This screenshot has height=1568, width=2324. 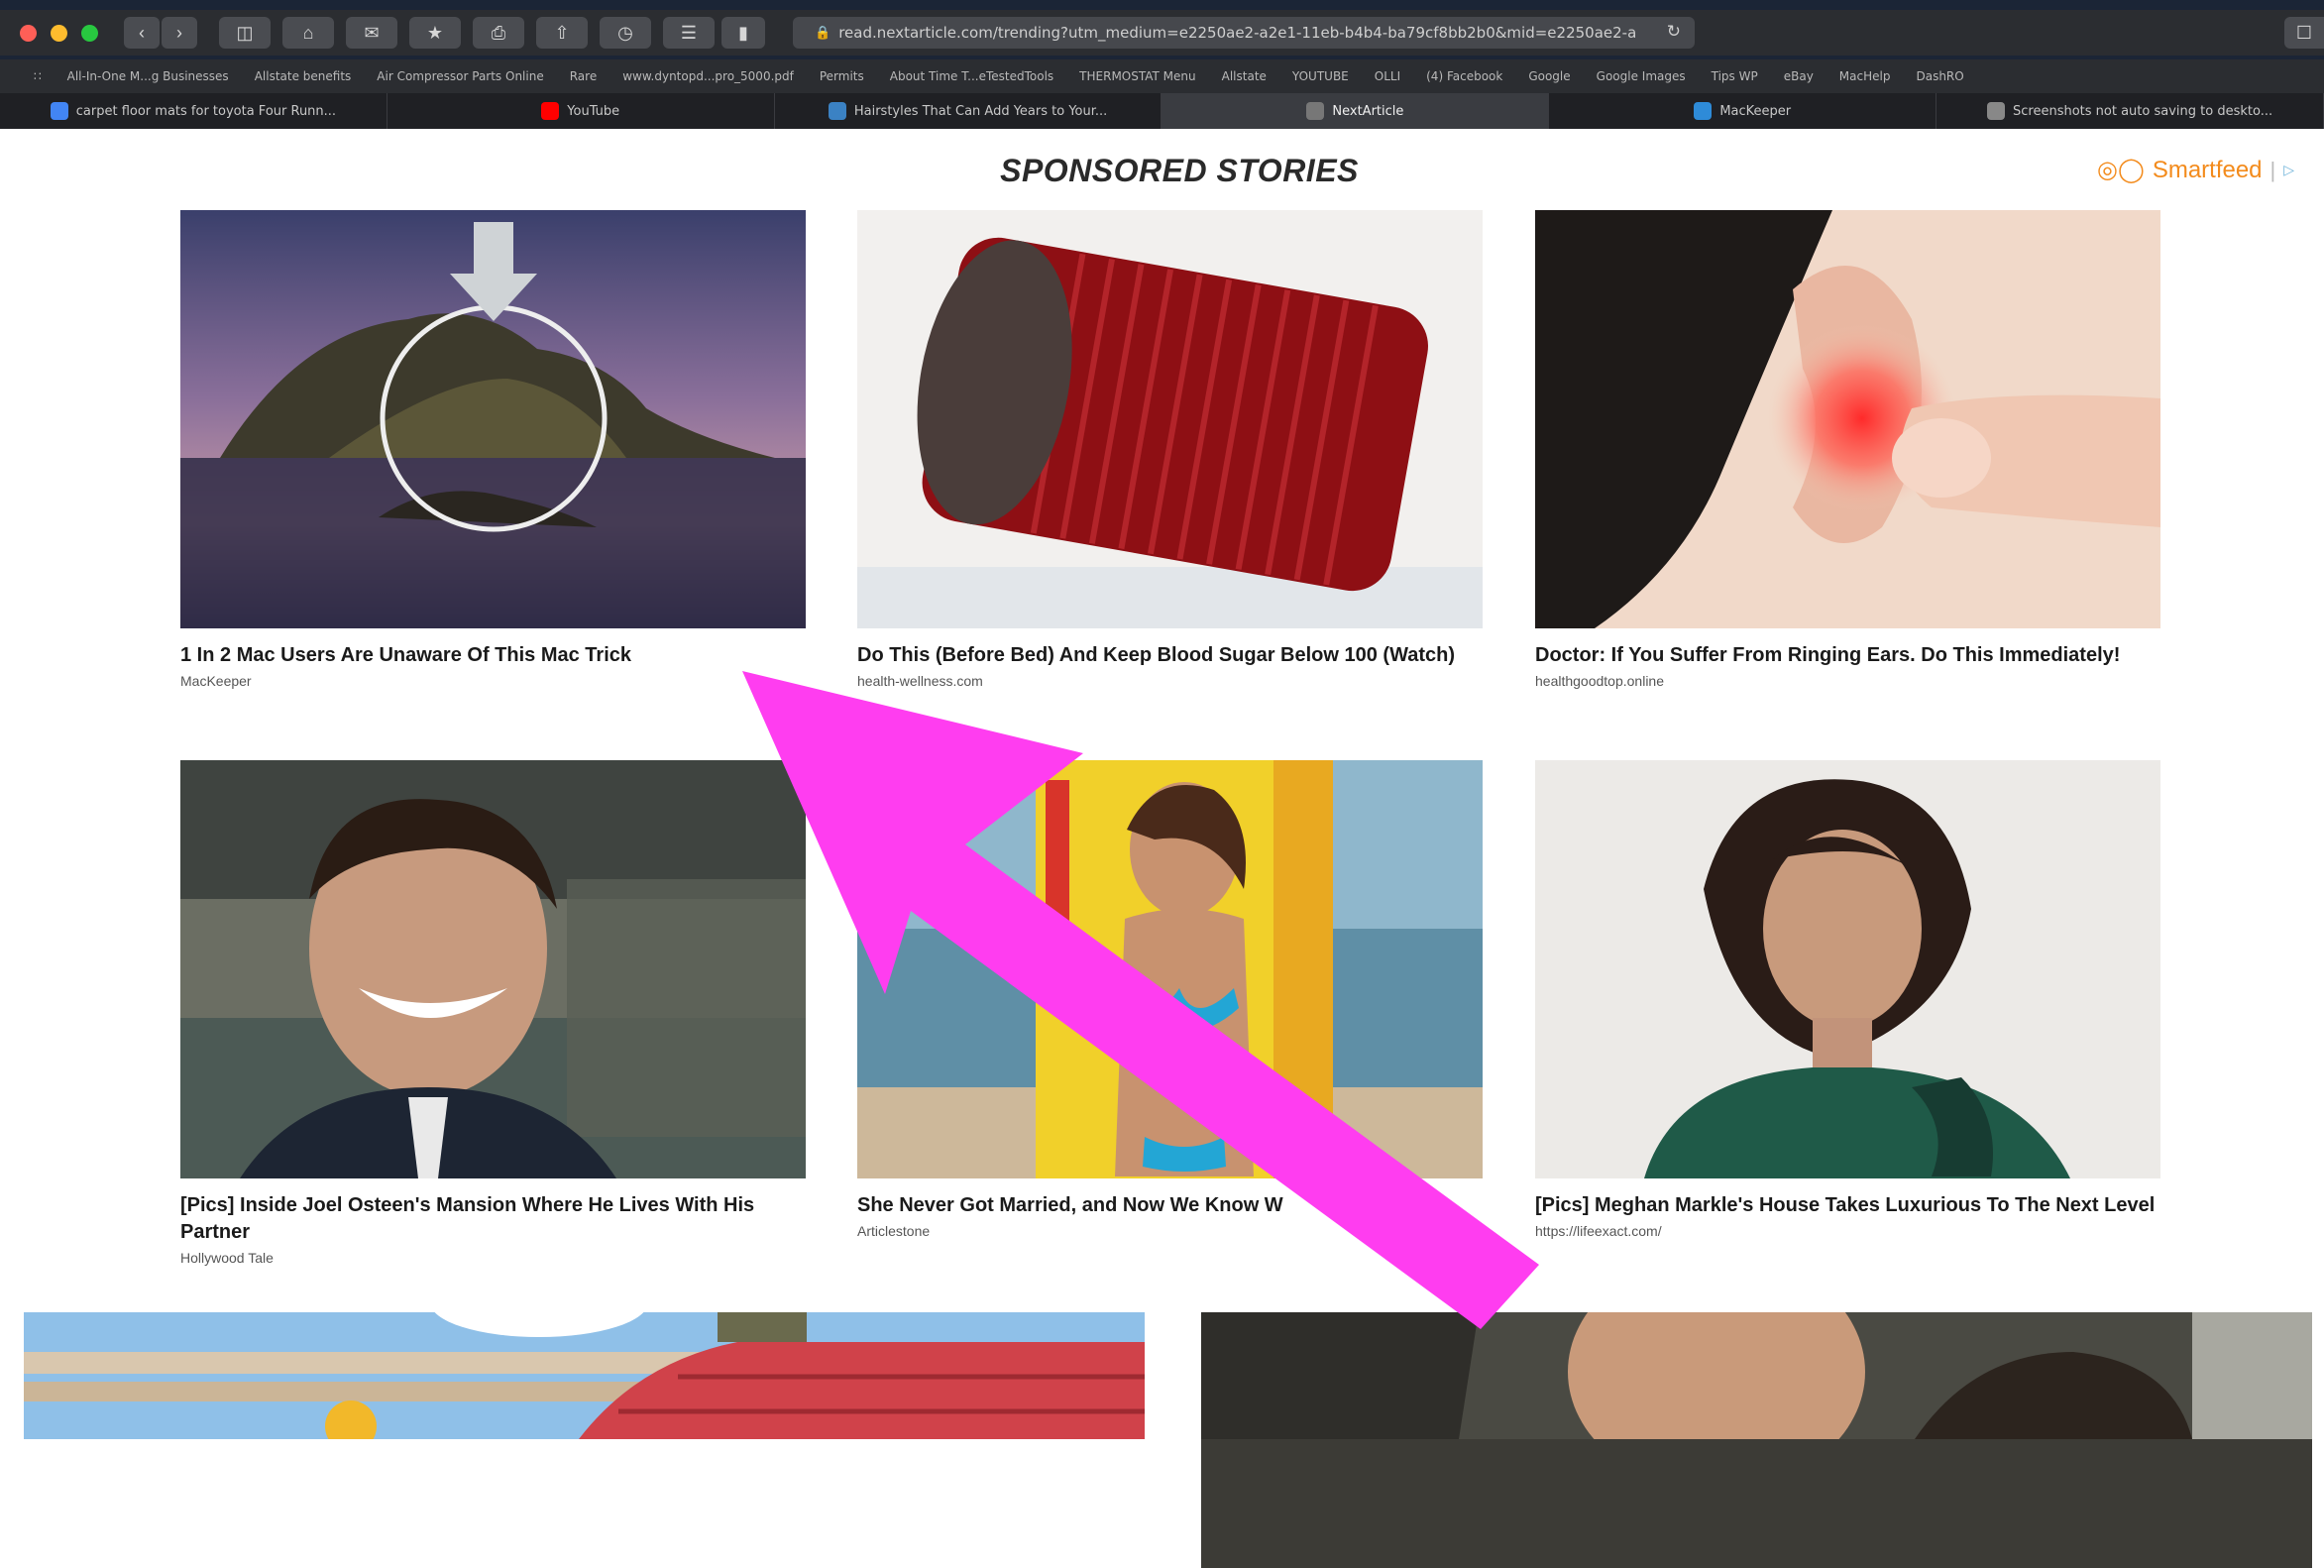 I want to click on bookmark-item: Google, so click(x=1549, y=76).